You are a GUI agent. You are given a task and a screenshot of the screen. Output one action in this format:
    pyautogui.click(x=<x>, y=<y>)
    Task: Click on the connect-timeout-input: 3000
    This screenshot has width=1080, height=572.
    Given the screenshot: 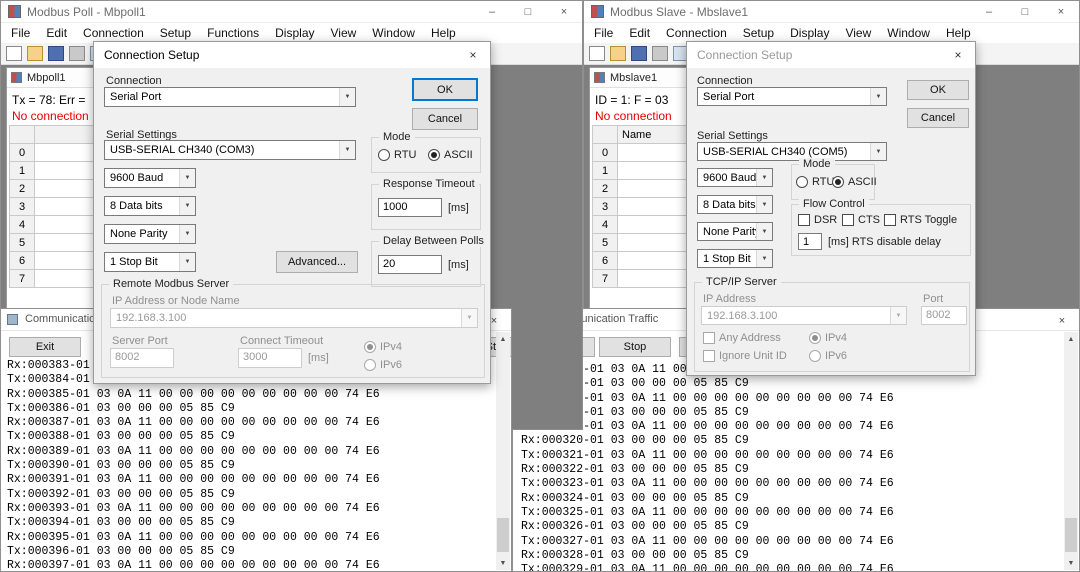 What is the action you would take?
    pyautogui.click(x=270, y=358)
    